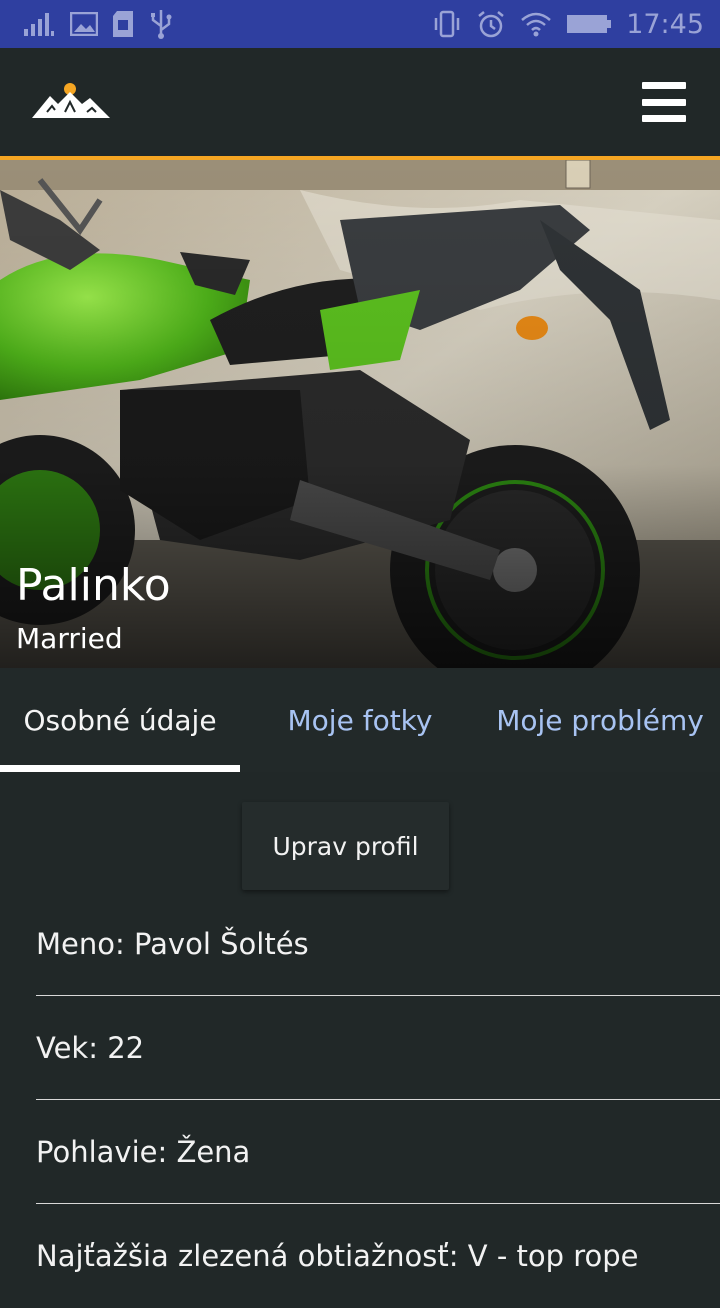  What do you see at coordinates (665, 24) in the screenshot?
I see `status-time: 17:45` at bounding box center [665, 24].